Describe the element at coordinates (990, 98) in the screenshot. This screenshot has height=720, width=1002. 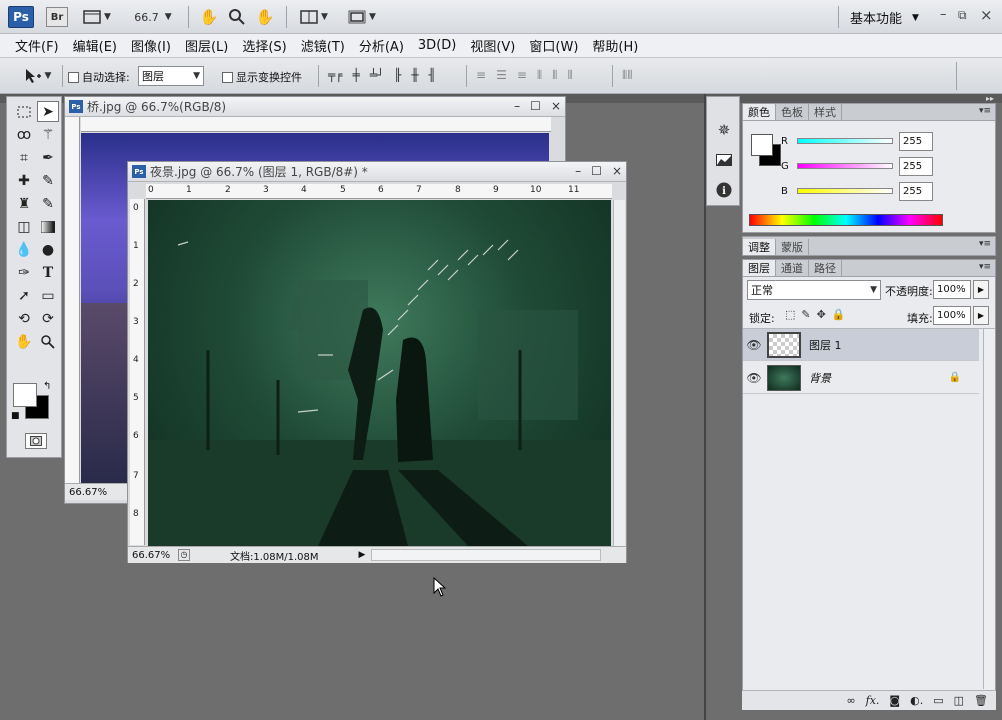
I see `expand-icon: ▸▸` at that location.